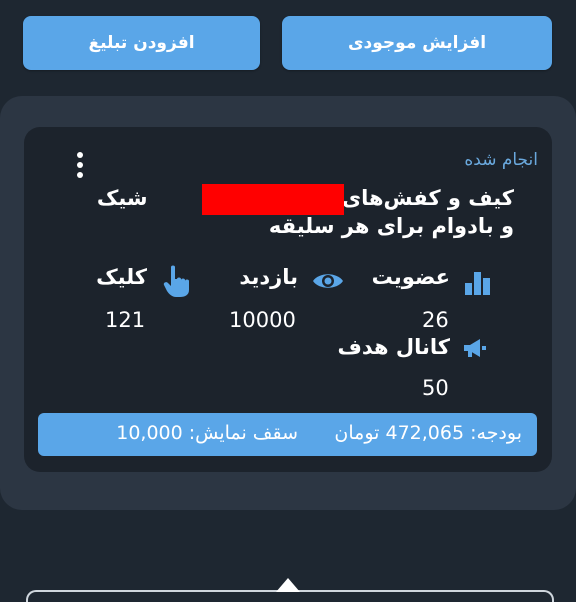 The image size is (576, 602). Describe the element at coordinates (478, 282) in the screenshot. I see `bar-chart-icon` at that location.